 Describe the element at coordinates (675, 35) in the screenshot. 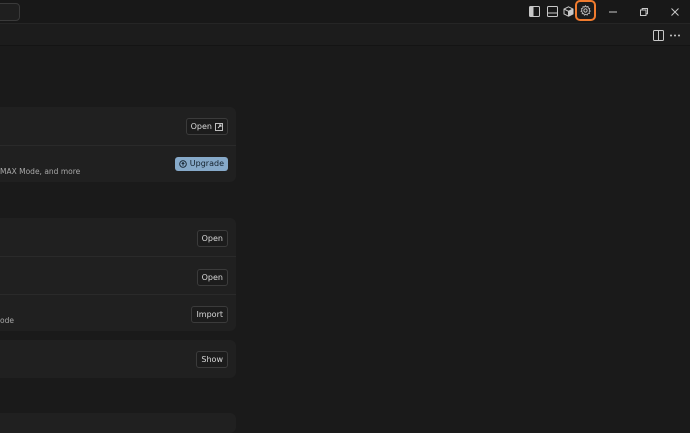

I see `more-actions-icon` at that location.